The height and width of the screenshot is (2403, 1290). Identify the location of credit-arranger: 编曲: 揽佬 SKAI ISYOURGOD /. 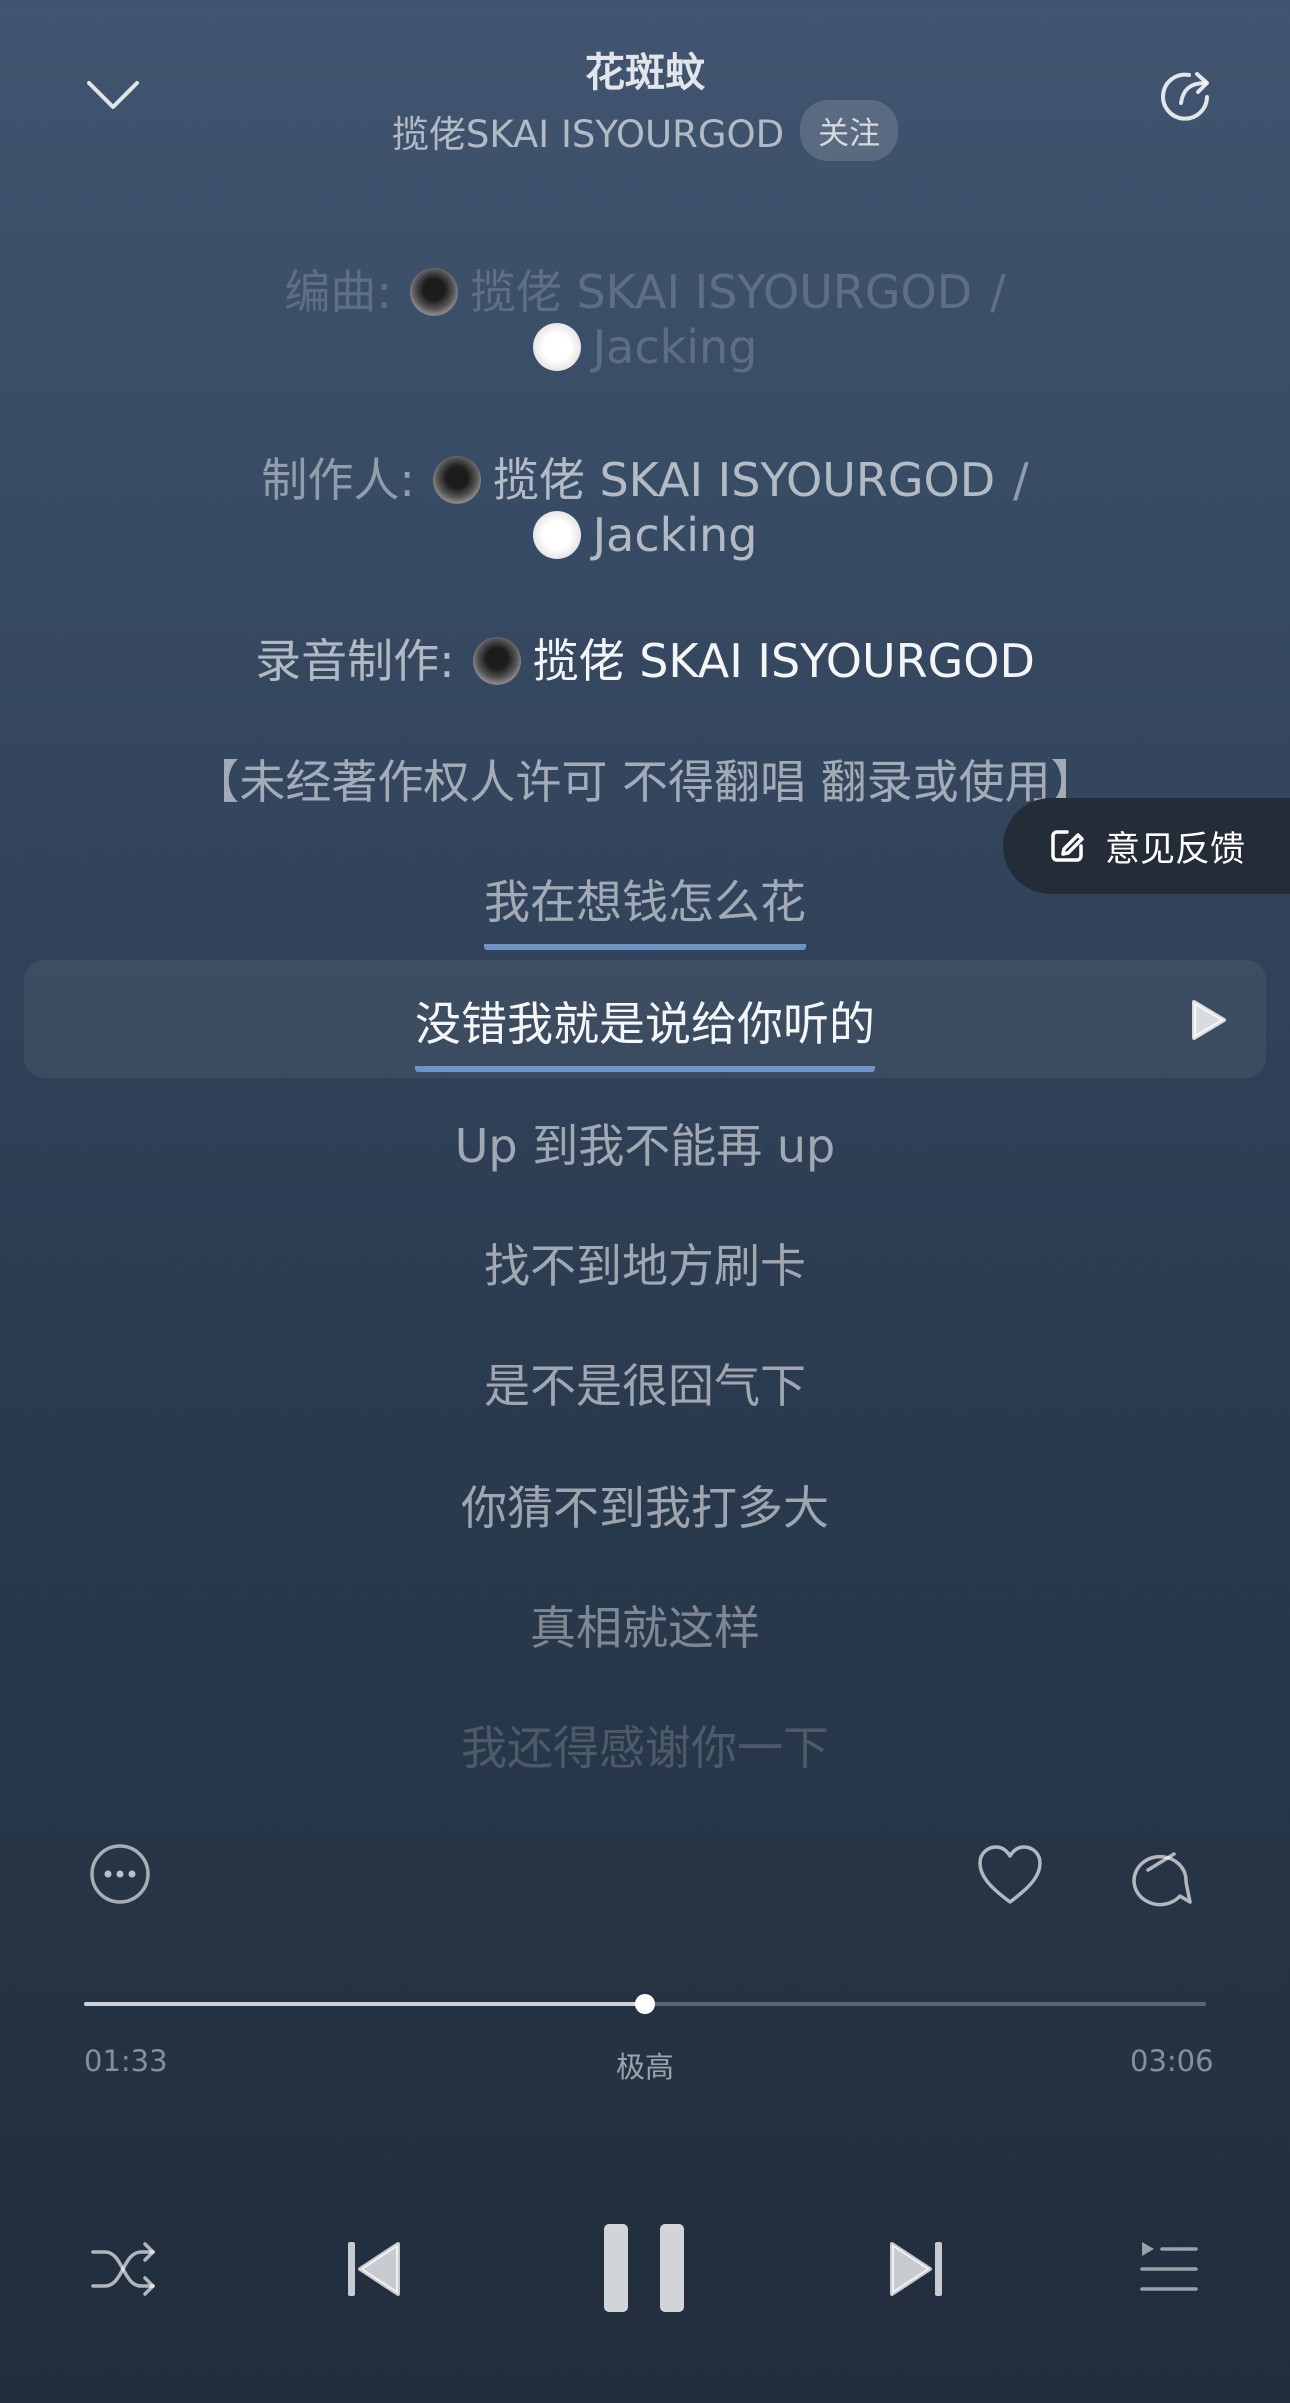
(645, 289).